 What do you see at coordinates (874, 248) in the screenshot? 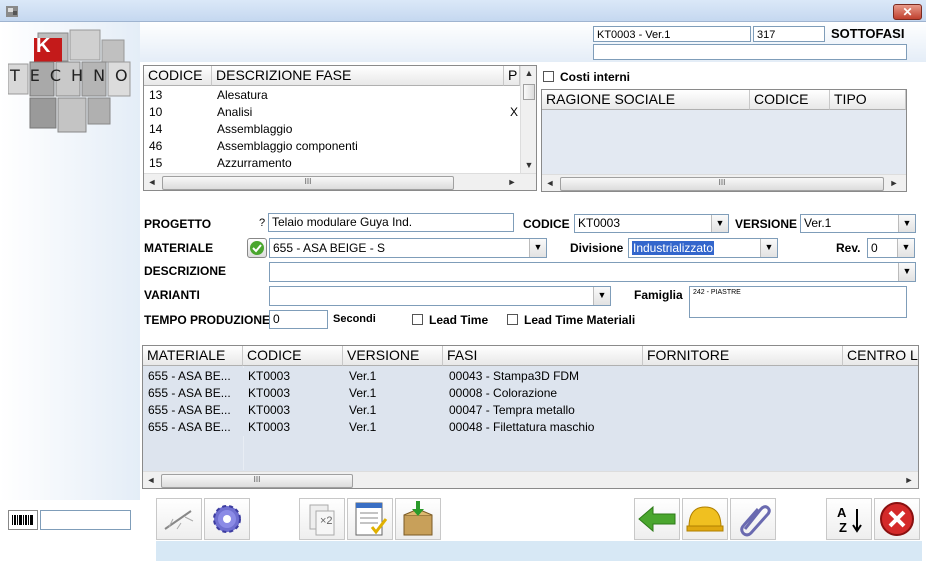
I see `rev-value: 0` at bounding box center [874, 248].